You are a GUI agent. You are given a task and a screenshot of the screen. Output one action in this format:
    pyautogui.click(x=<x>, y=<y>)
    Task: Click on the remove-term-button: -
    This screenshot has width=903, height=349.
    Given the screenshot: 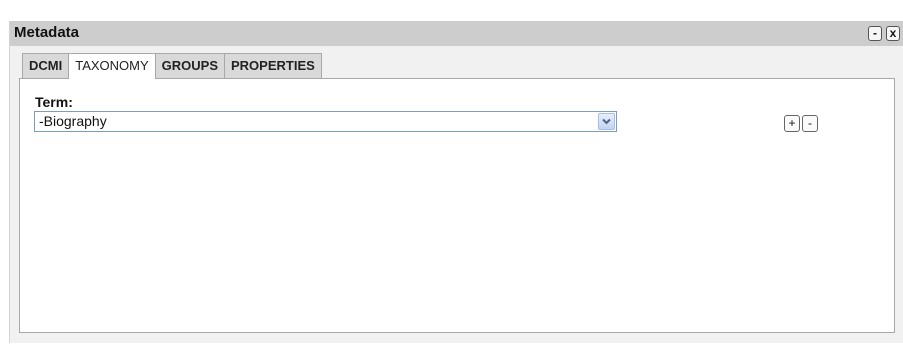 What is the action you would take?
    pyautogui.click(x=810, y=123)
    